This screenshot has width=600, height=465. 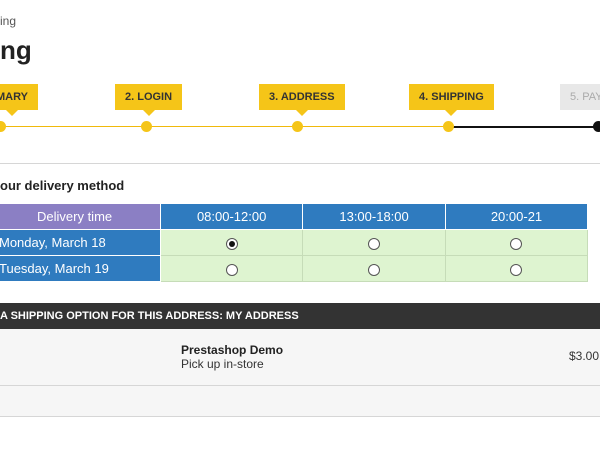 What do you see at coordinates (516, 216) in the screenshot?
I see `time-slot-header: 20:00-21` at bounding box center [516, 216].